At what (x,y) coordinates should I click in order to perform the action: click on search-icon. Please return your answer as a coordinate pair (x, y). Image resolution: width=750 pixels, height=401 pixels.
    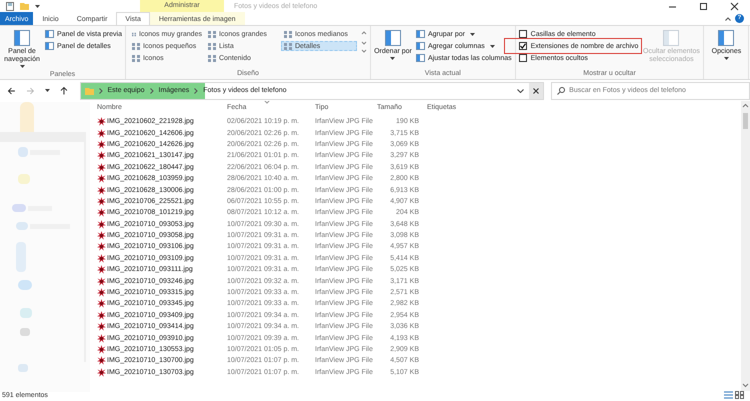
    Looking at the image, I should click on (561, 90).